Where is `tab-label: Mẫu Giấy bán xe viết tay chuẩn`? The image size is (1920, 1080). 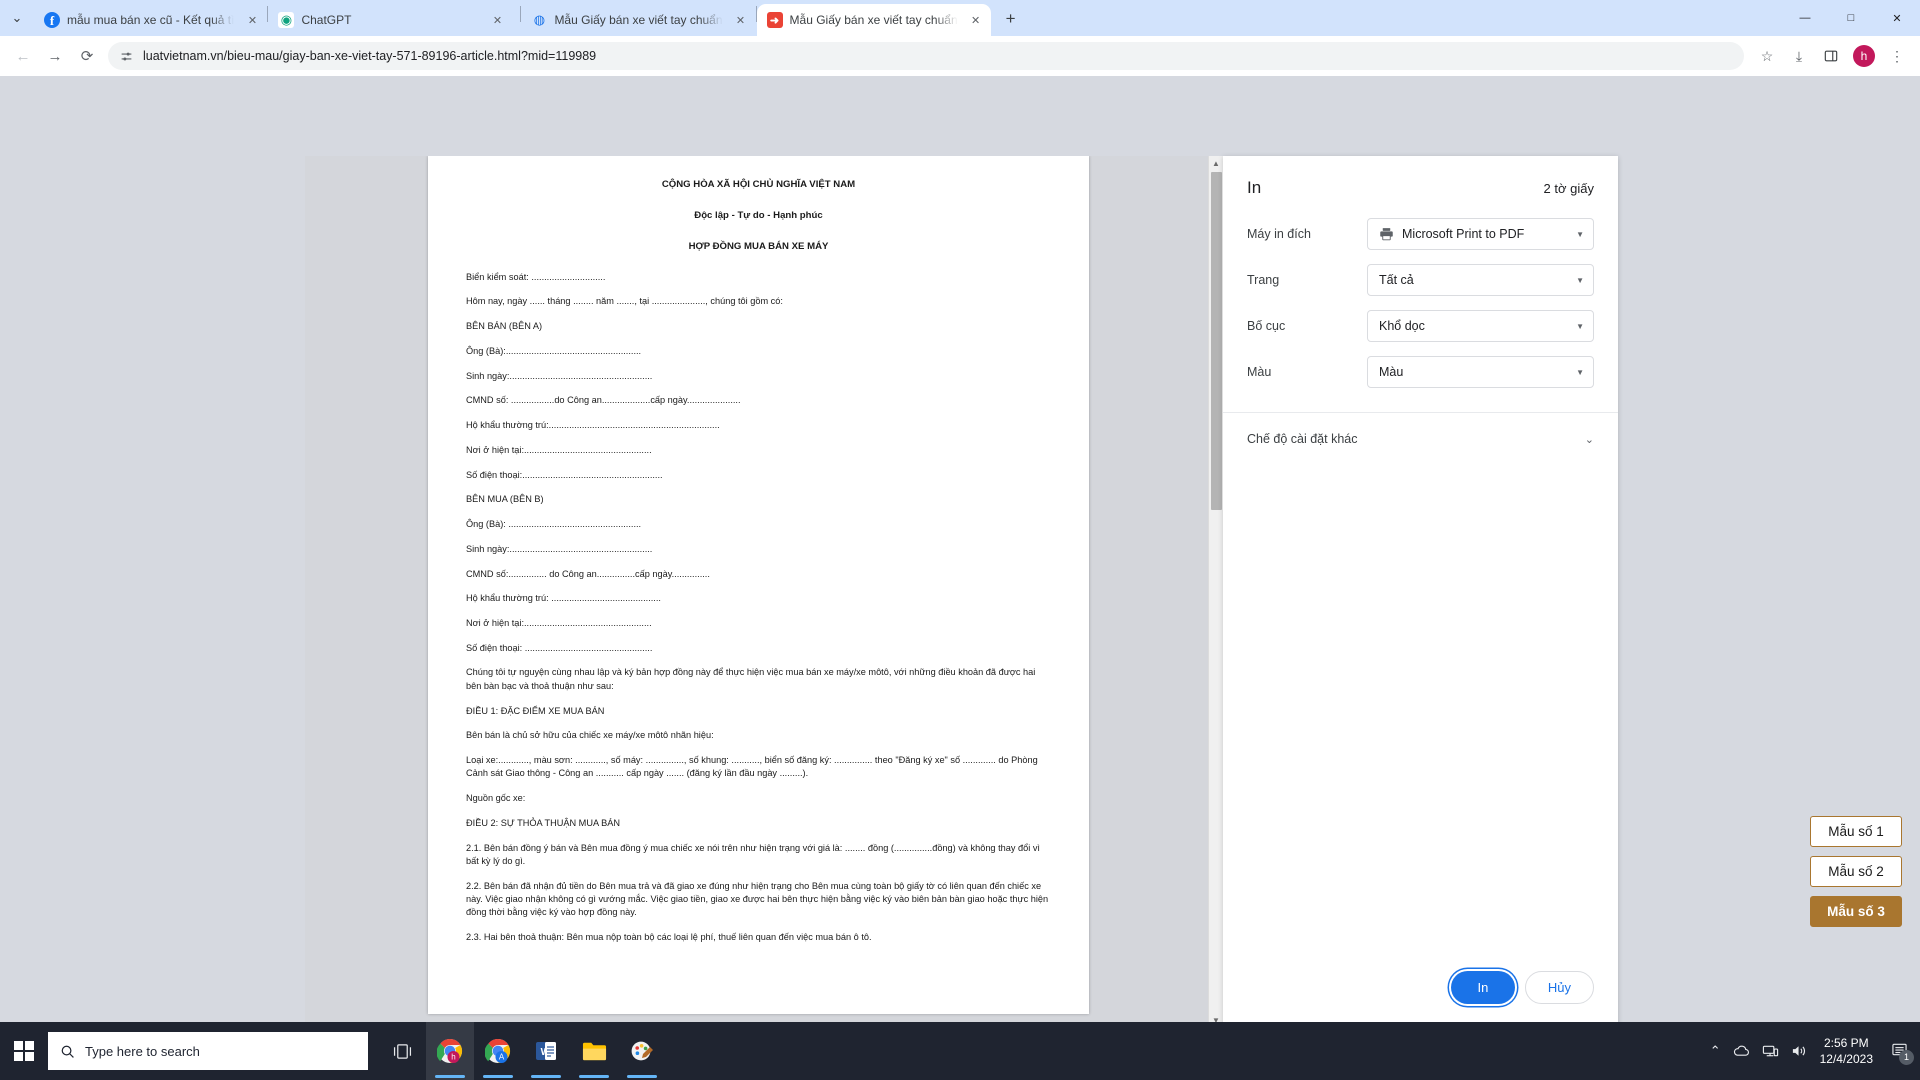
tab-label: Mẫu Giấy bán xe viết tay chuẩn is located at coordinates (873, 20).